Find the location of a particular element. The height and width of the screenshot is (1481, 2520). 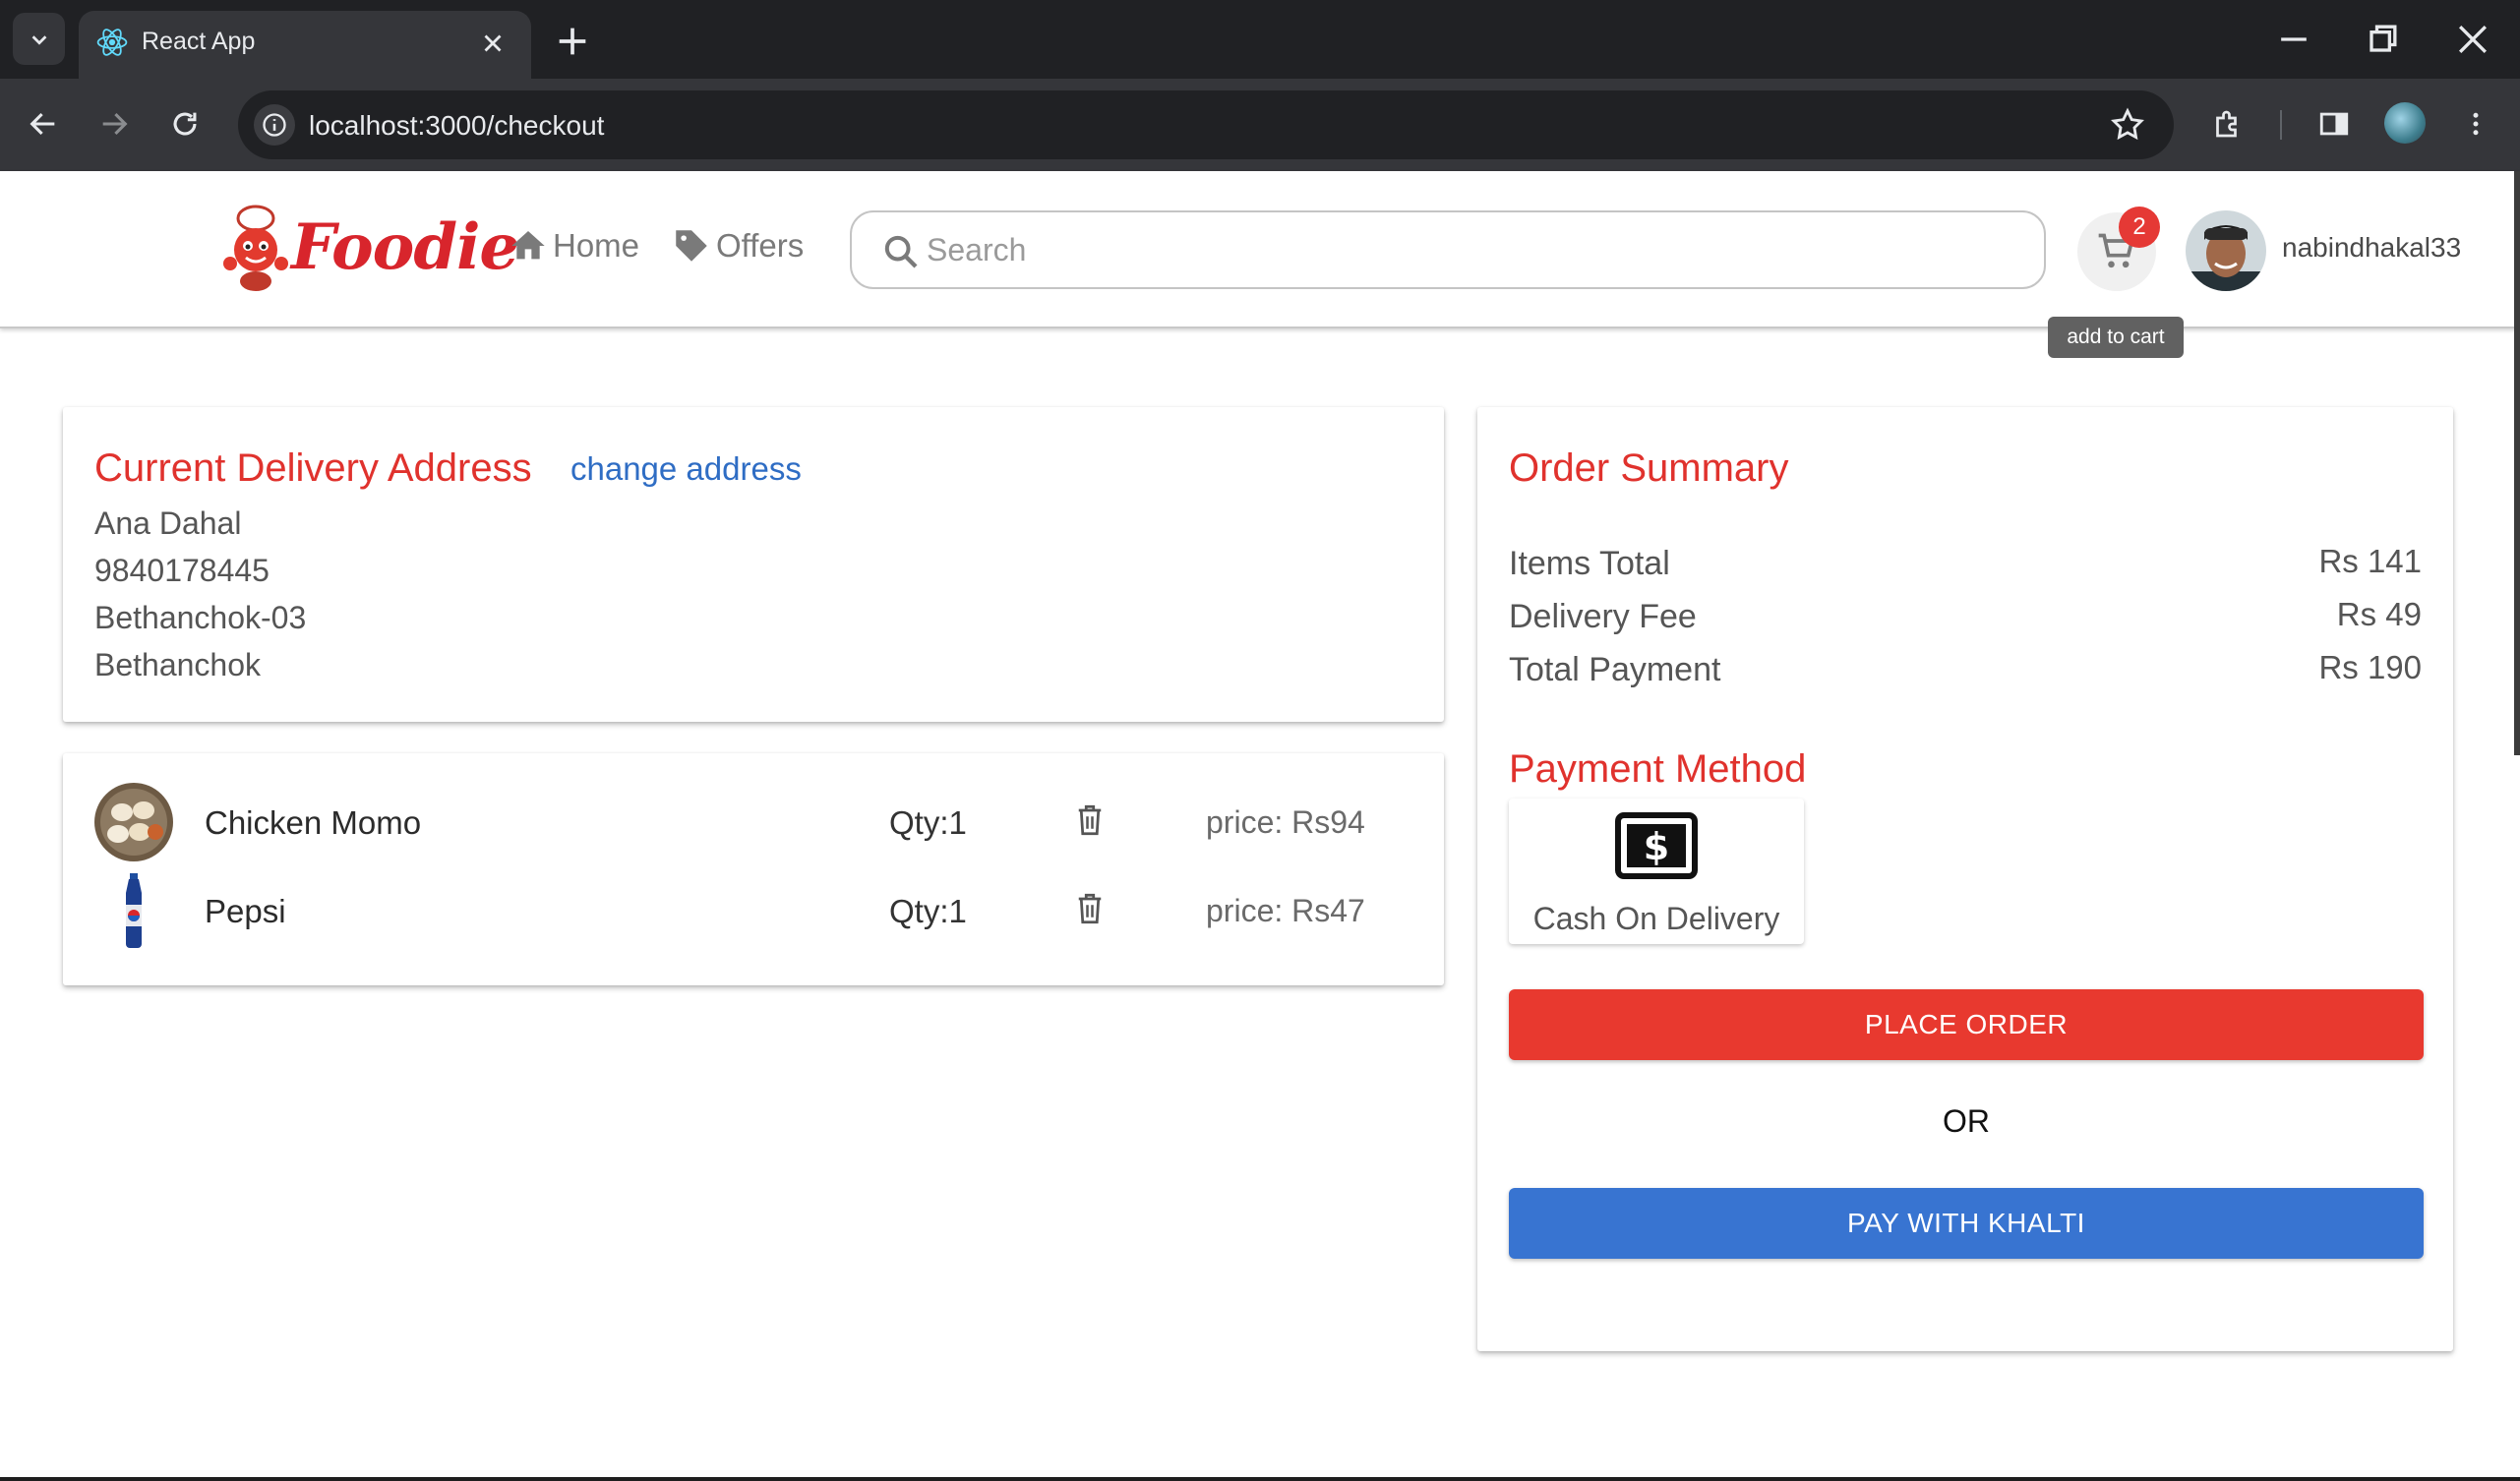

close-tab-icon is located at coordinates (493, 43).